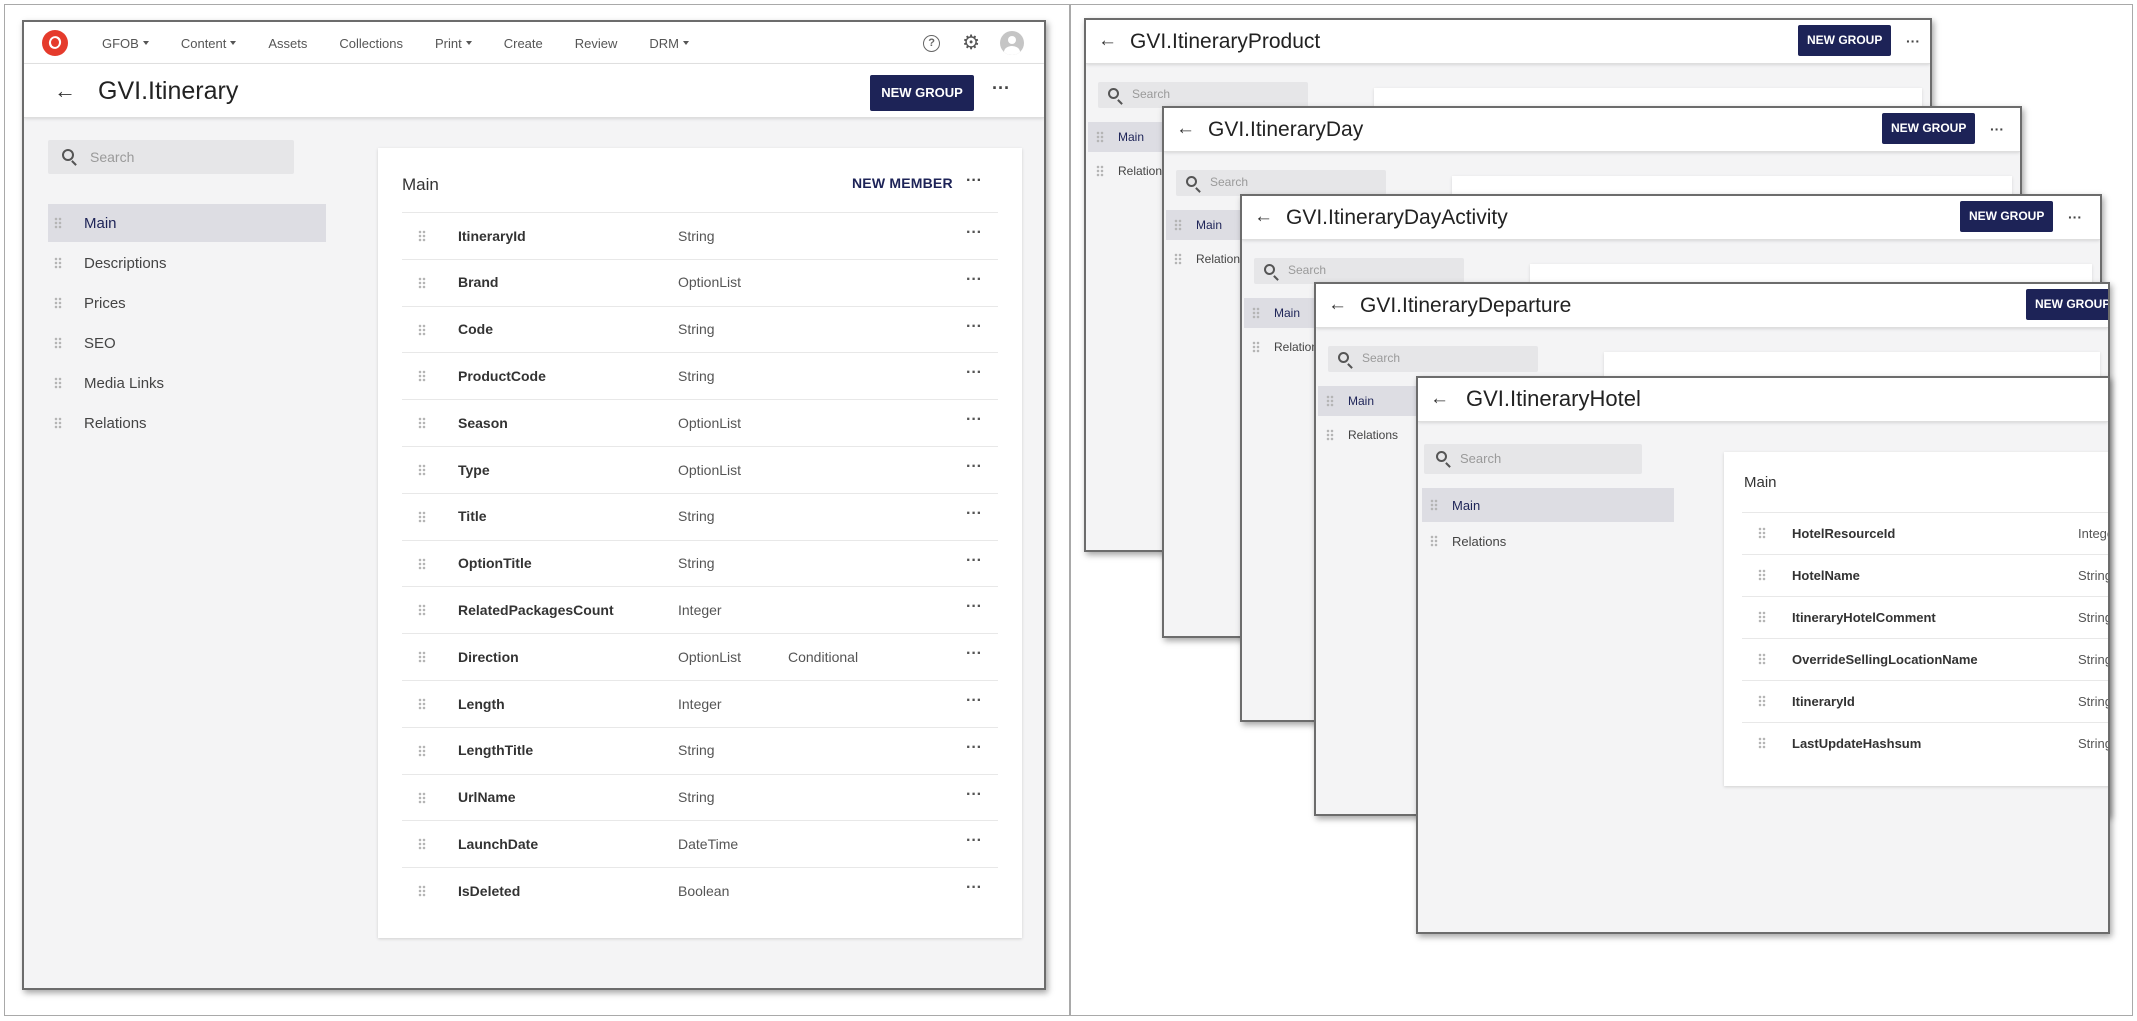 This screenshot has height=1021, width=2137. What do you see at coordinates (700, 703) in the screenshot?
I see `table-row: Length Integer ···` at bounding box center [700, 703].